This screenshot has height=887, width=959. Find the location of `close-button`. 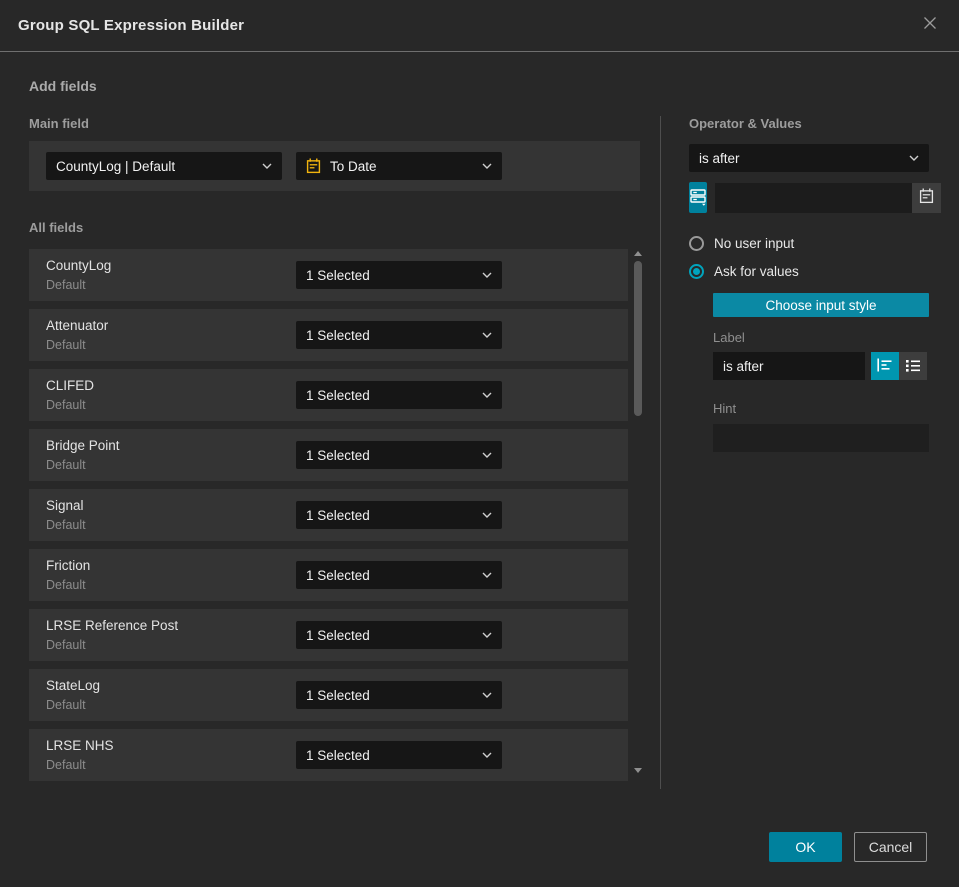

close-button is located at coordinates (930, 26).